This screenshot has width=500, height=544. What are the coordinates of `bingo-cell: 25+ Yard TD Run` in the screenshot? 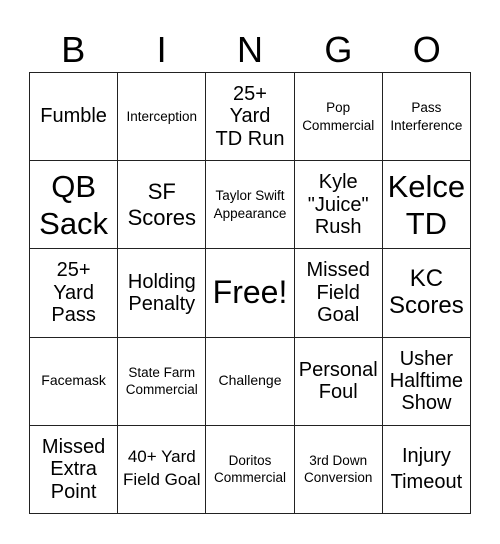 It's located at (250, 117).